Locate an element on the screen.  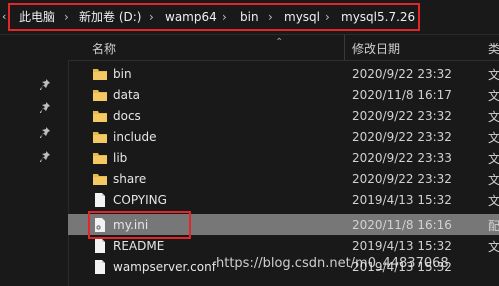
item-name: wampserver.conf is located at coordinates (164, 267).